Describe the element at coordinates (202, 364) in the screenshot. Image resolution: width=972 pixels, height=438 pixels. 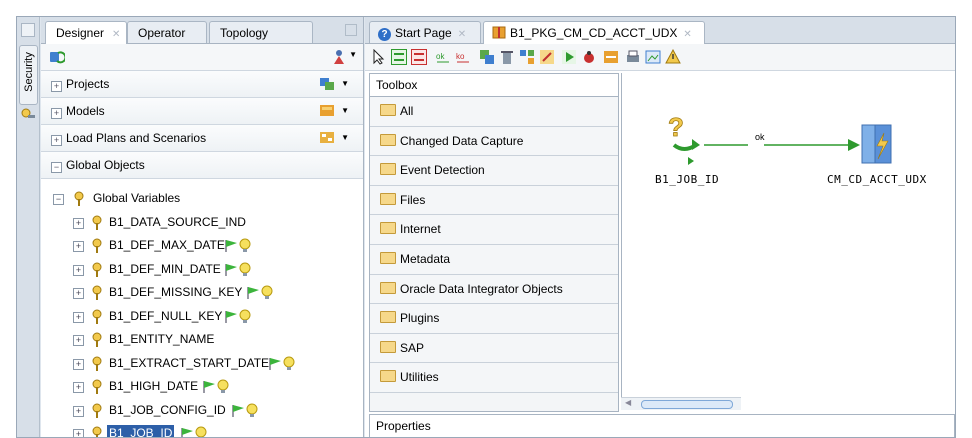
I see `tree-node-variable: + B1_EXTRACT_START_DATE` at that location.